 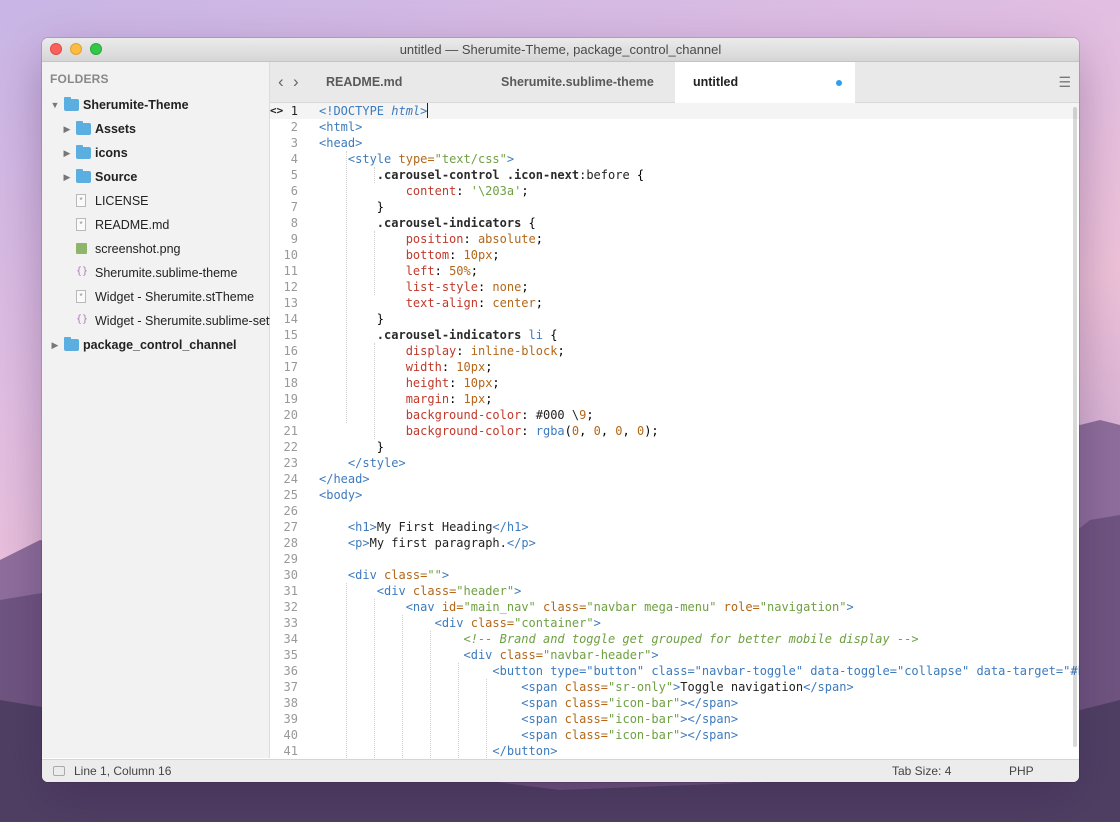 What do you see at coordinates (294, 239) in the screenshot?
I see `line-number: 9` at bounding box center [294, 239].